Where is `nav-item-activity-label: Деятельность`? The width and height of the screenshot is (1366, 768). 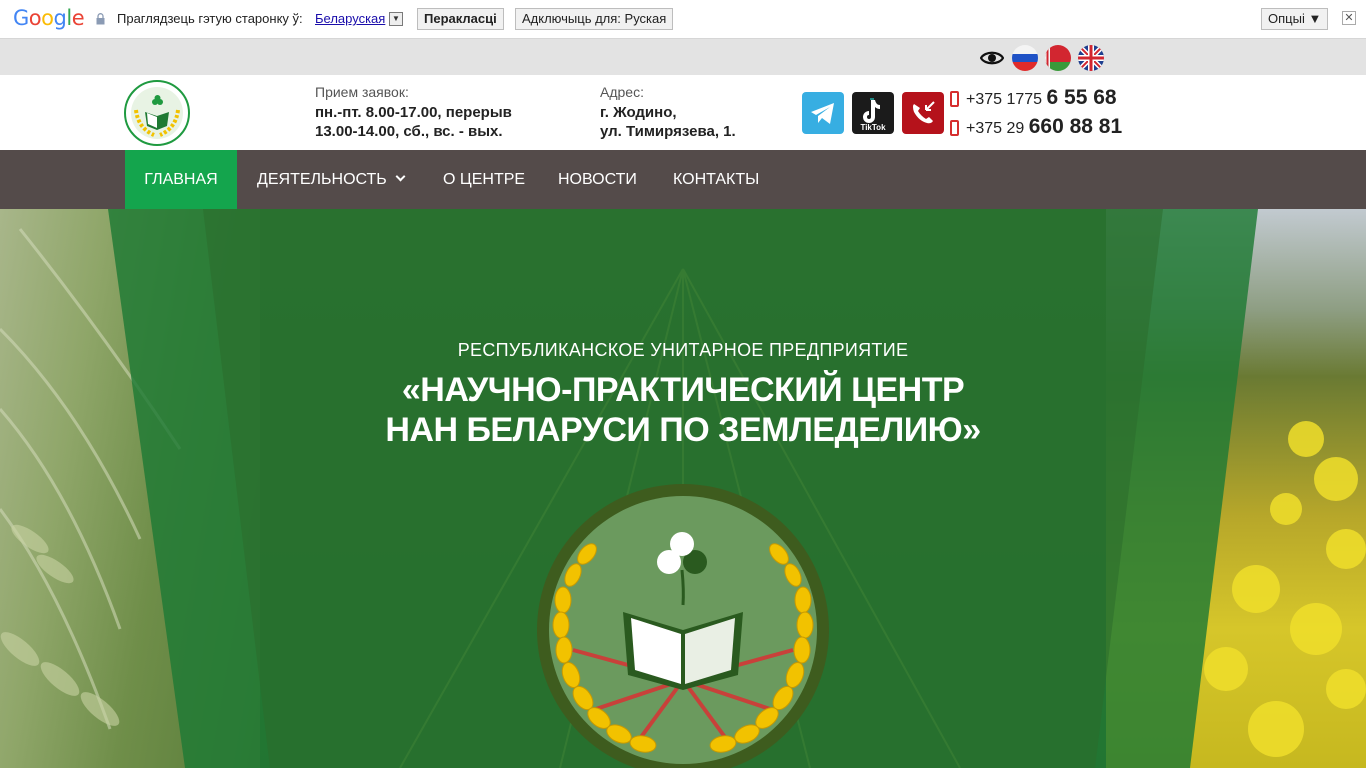
nav-item-activity-label: Деятельность is located at coordinates (322, 179).